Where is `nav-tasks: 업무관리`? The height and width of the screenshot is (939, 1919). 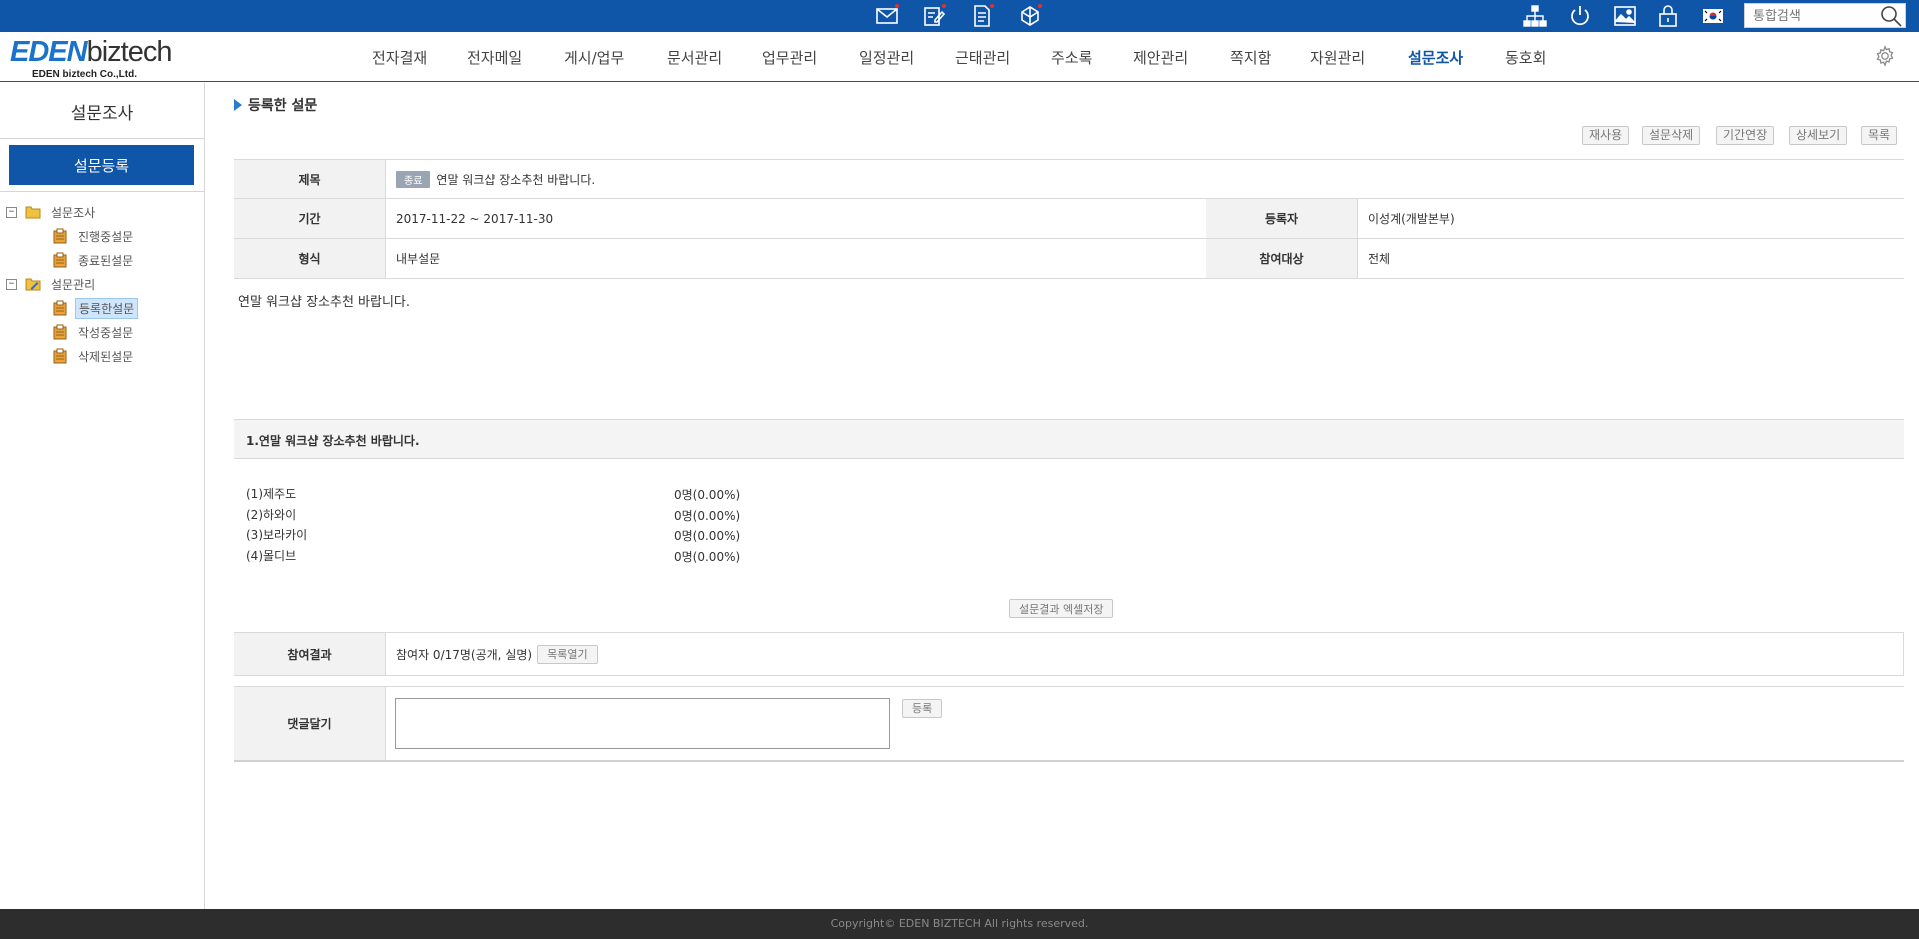 nav-tasks: 업무관리 is located at coordinates (789, 57).